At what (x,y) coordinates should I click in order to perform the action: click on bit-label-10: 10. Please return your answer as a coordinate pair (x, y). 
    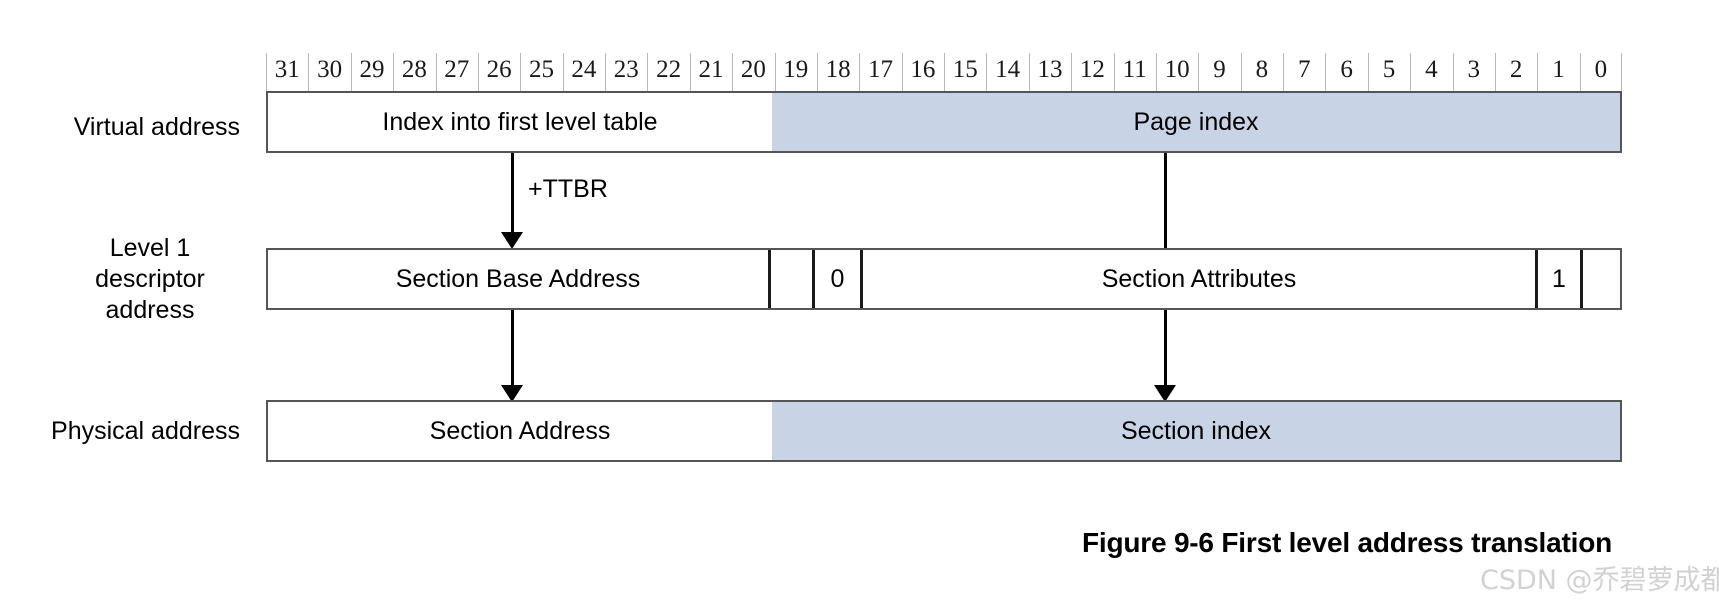
    Looking at the image, I should click on (1176, 69).